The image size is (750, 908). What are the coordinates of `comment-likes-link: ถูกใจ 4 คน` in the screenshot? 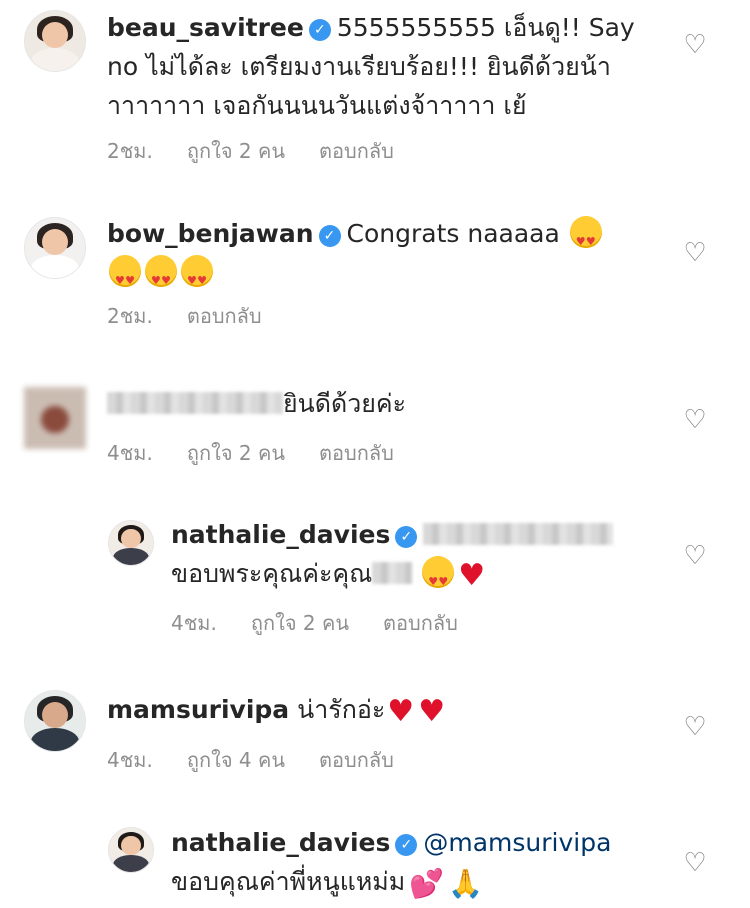 It's located at (236, 760).